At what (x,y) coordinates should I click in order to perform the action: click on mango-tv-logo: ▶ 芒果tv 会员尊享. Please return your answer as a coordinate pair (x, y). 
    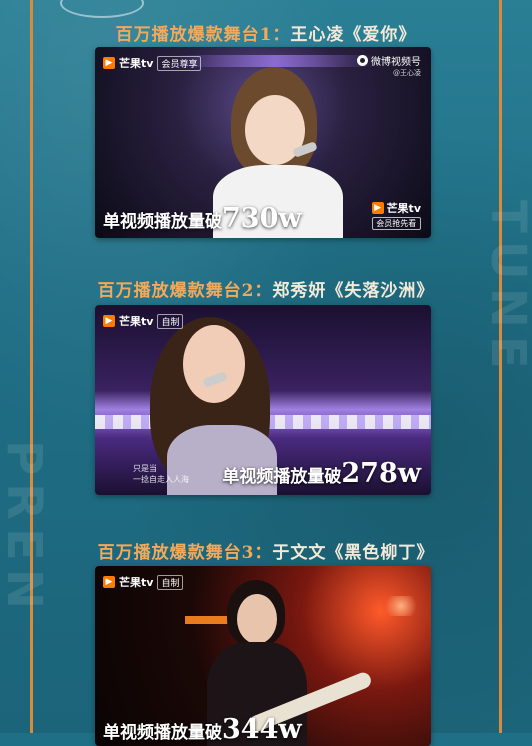
    Looking at the image, I should click on (152, 63).